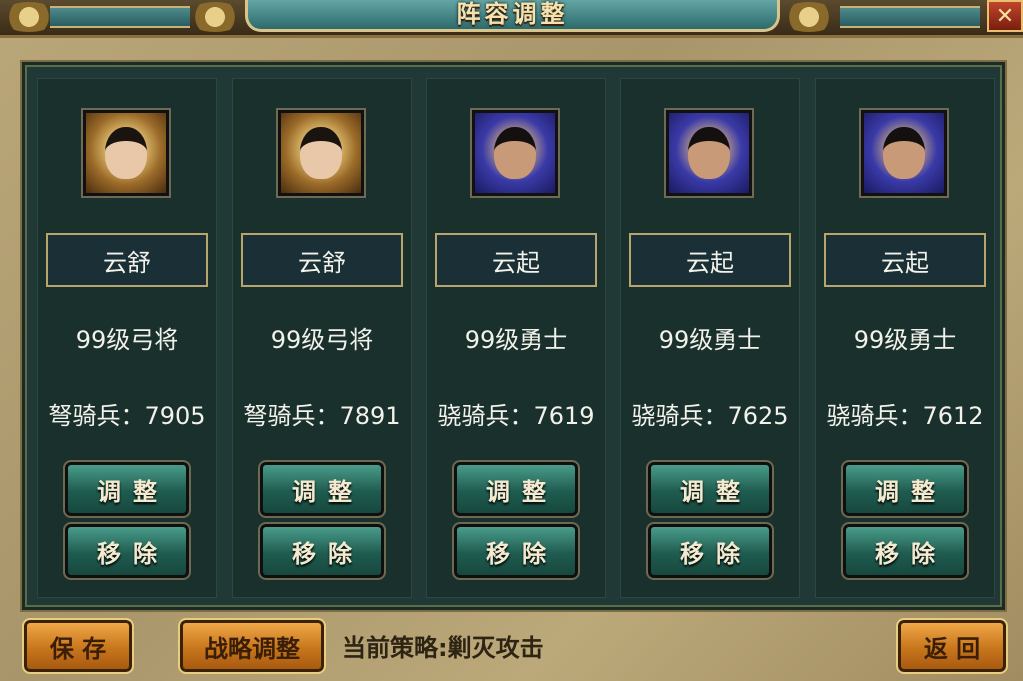 This screenshot has height=681, width=1023. I want to click on title-plate: 阵容调整, so click(512, 16).